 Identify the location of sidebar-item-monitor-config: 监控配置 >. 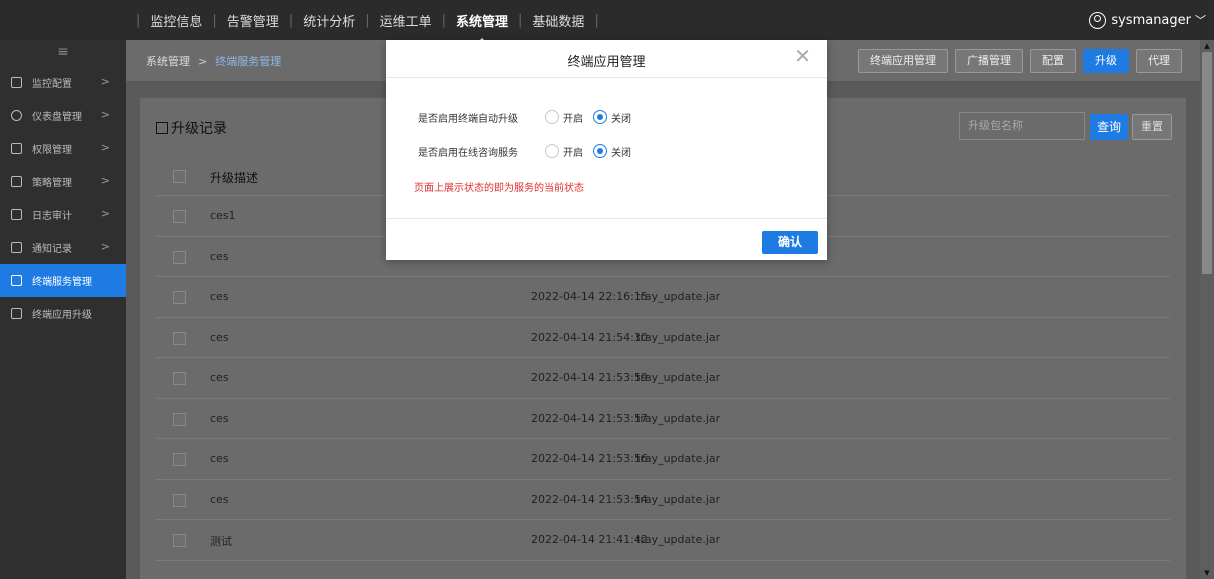
(63, 82).